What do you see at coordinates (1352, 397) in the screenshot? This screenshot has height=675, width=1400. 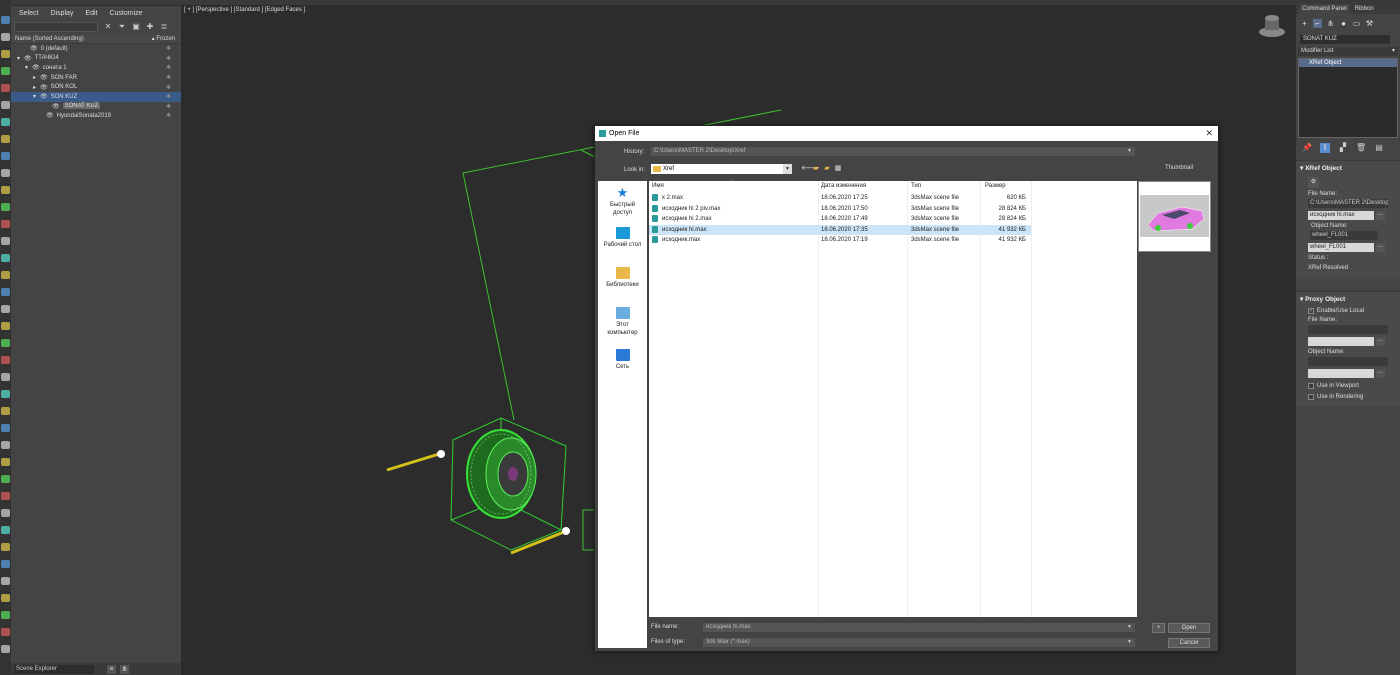 I see `use-in-rendering-checkbox: Use in Rendering` at bounding box center [1352, 397].